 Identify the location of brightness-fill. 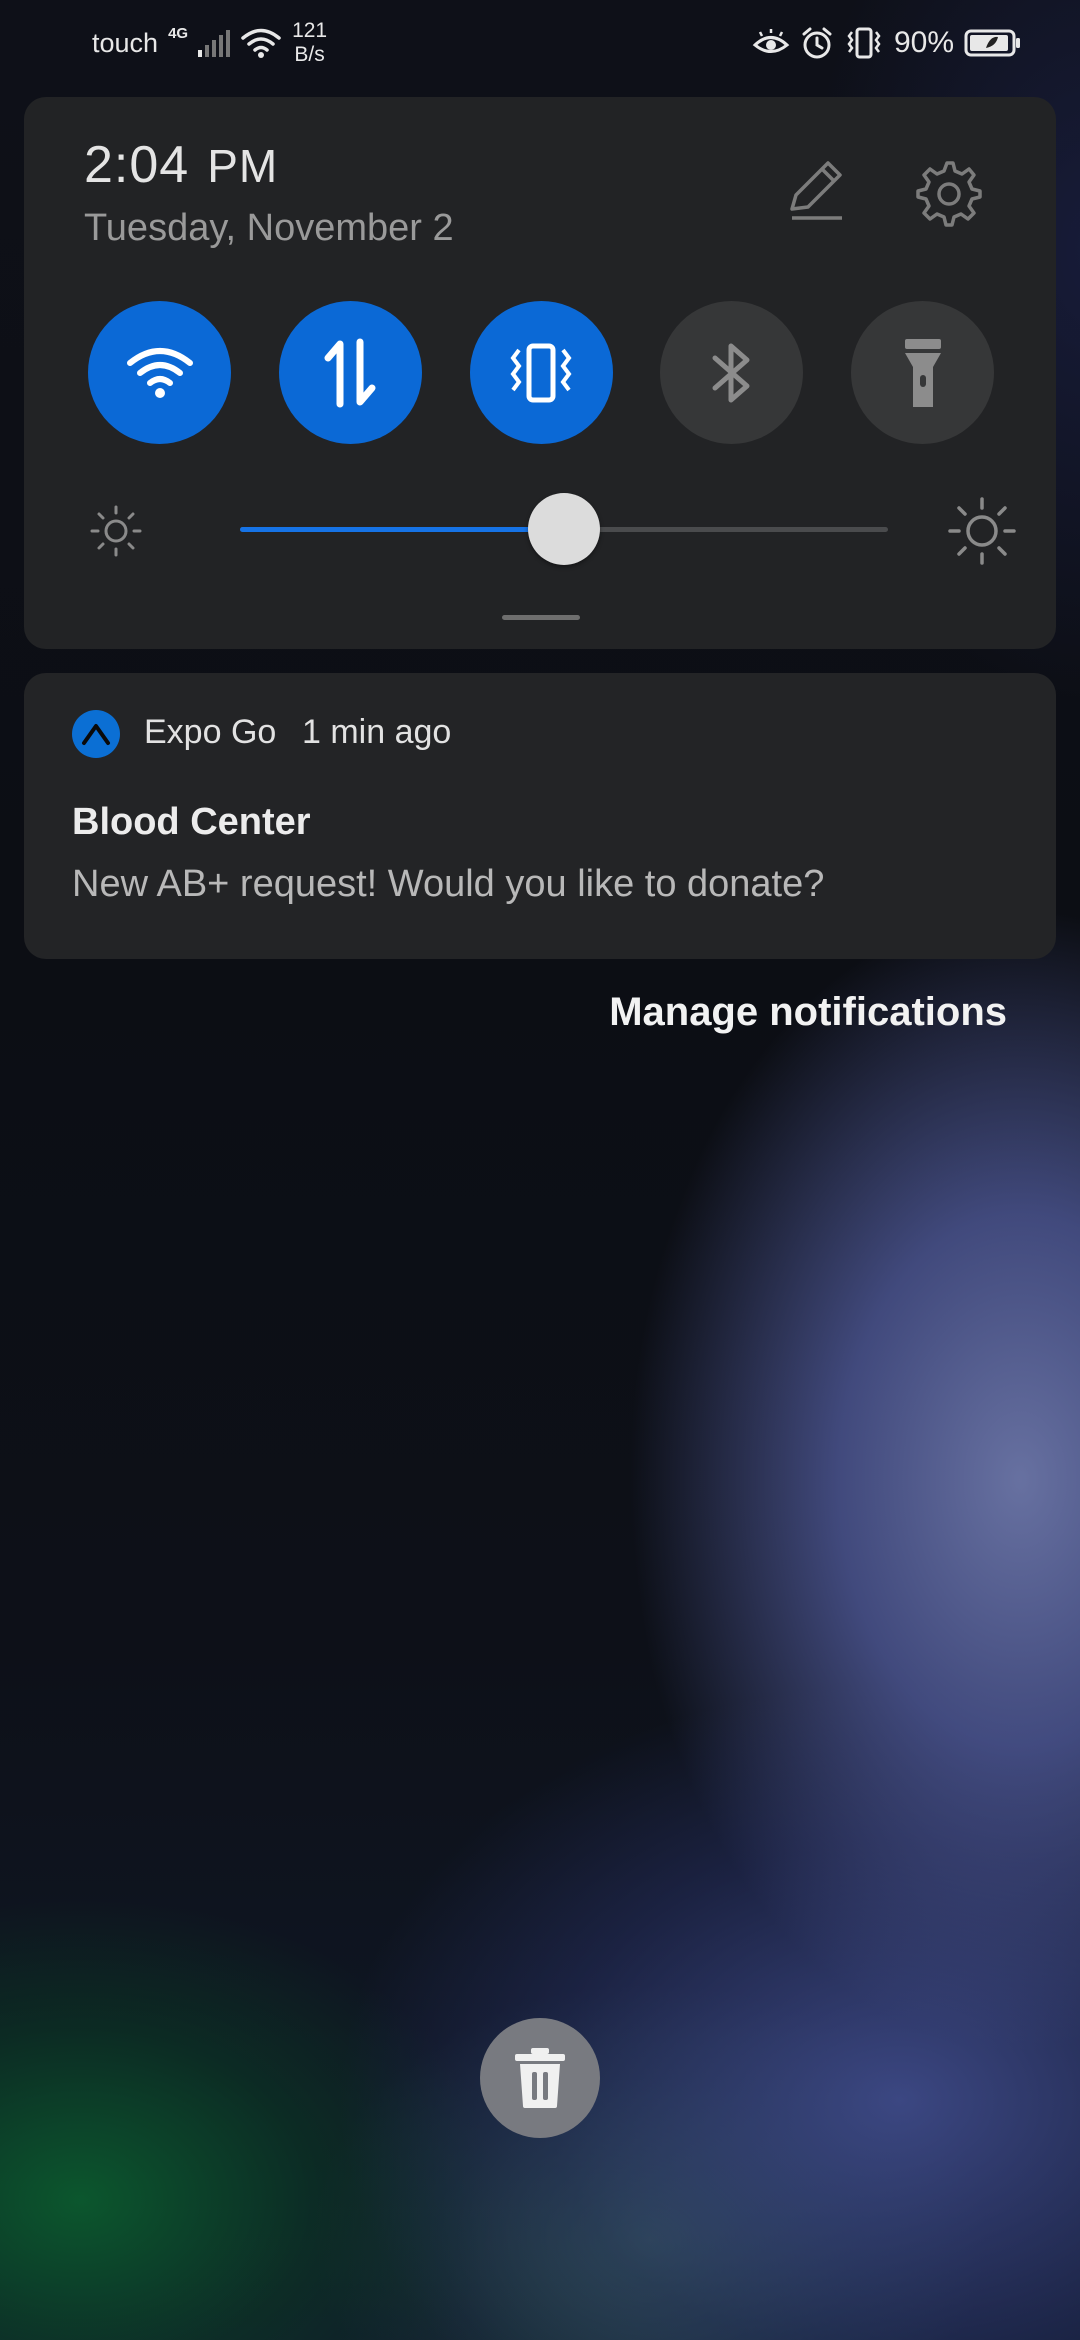
(402, 529).